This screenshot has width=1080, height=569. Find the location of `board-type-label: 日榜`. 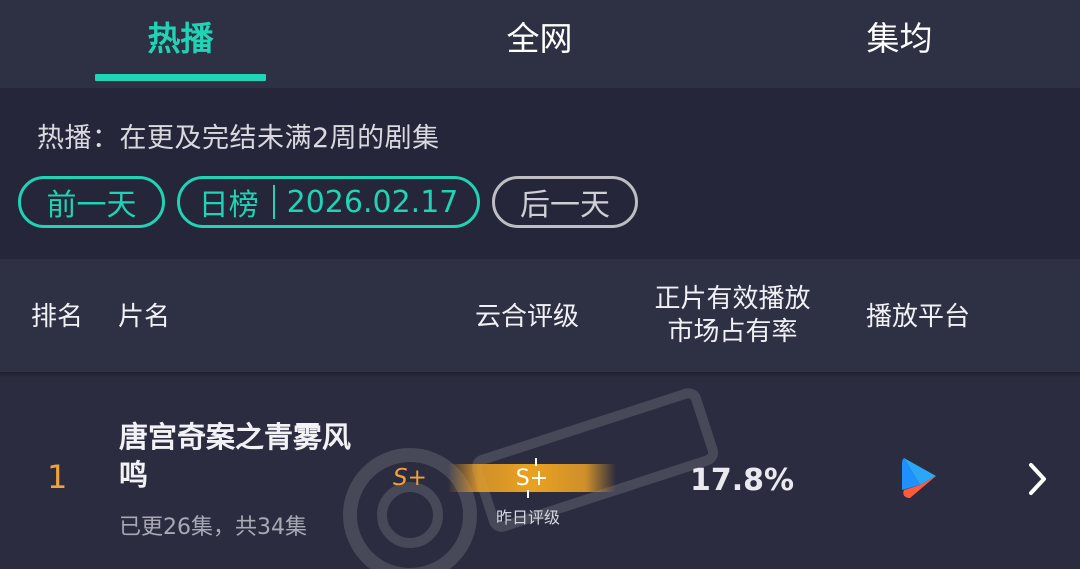

board-type-label: 日榜 is located at coordinates (228, 205).